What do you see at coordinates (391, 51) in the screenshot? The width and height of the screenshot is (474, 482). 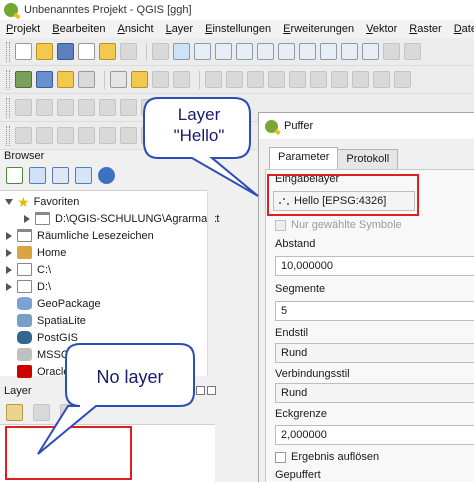 I see `temporal-controller-icon` at bounding box center [391, 51].